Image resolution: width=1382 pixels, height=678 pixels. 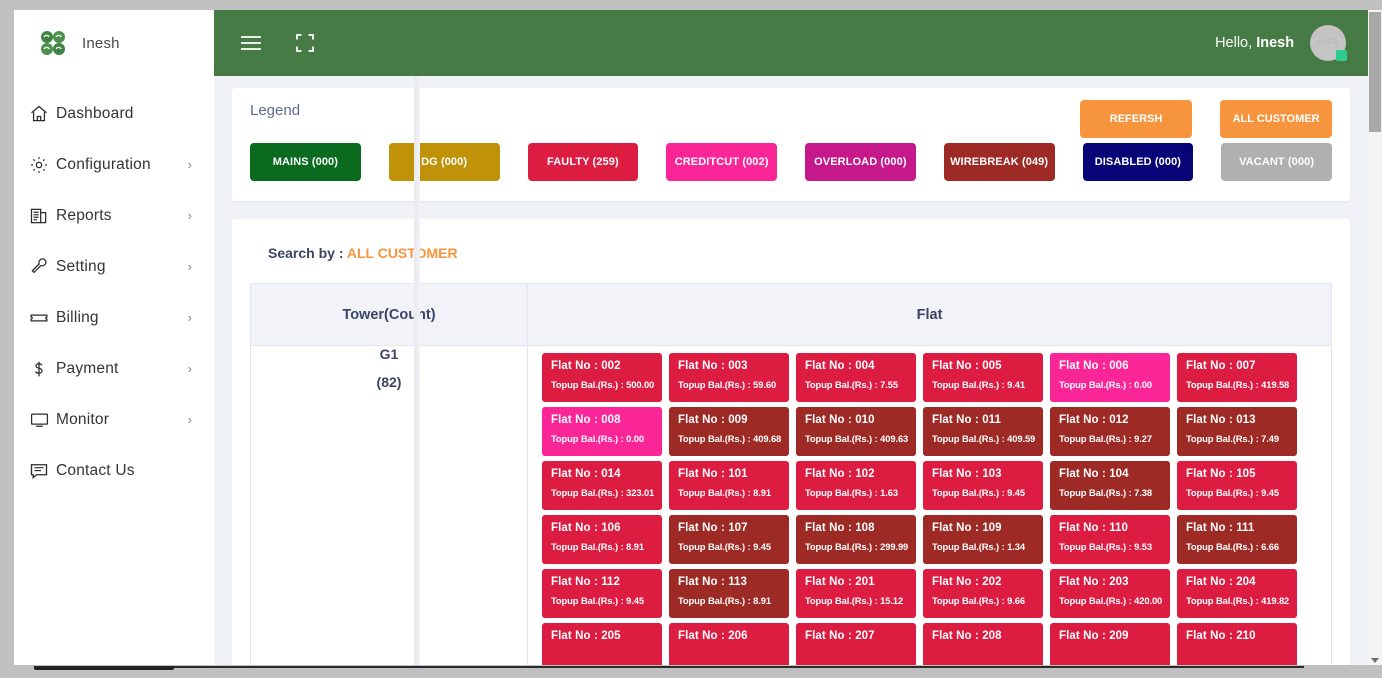 I want to click on legend-wirebreak-button: WIREBREAK (049), so click(x=999, y=162).